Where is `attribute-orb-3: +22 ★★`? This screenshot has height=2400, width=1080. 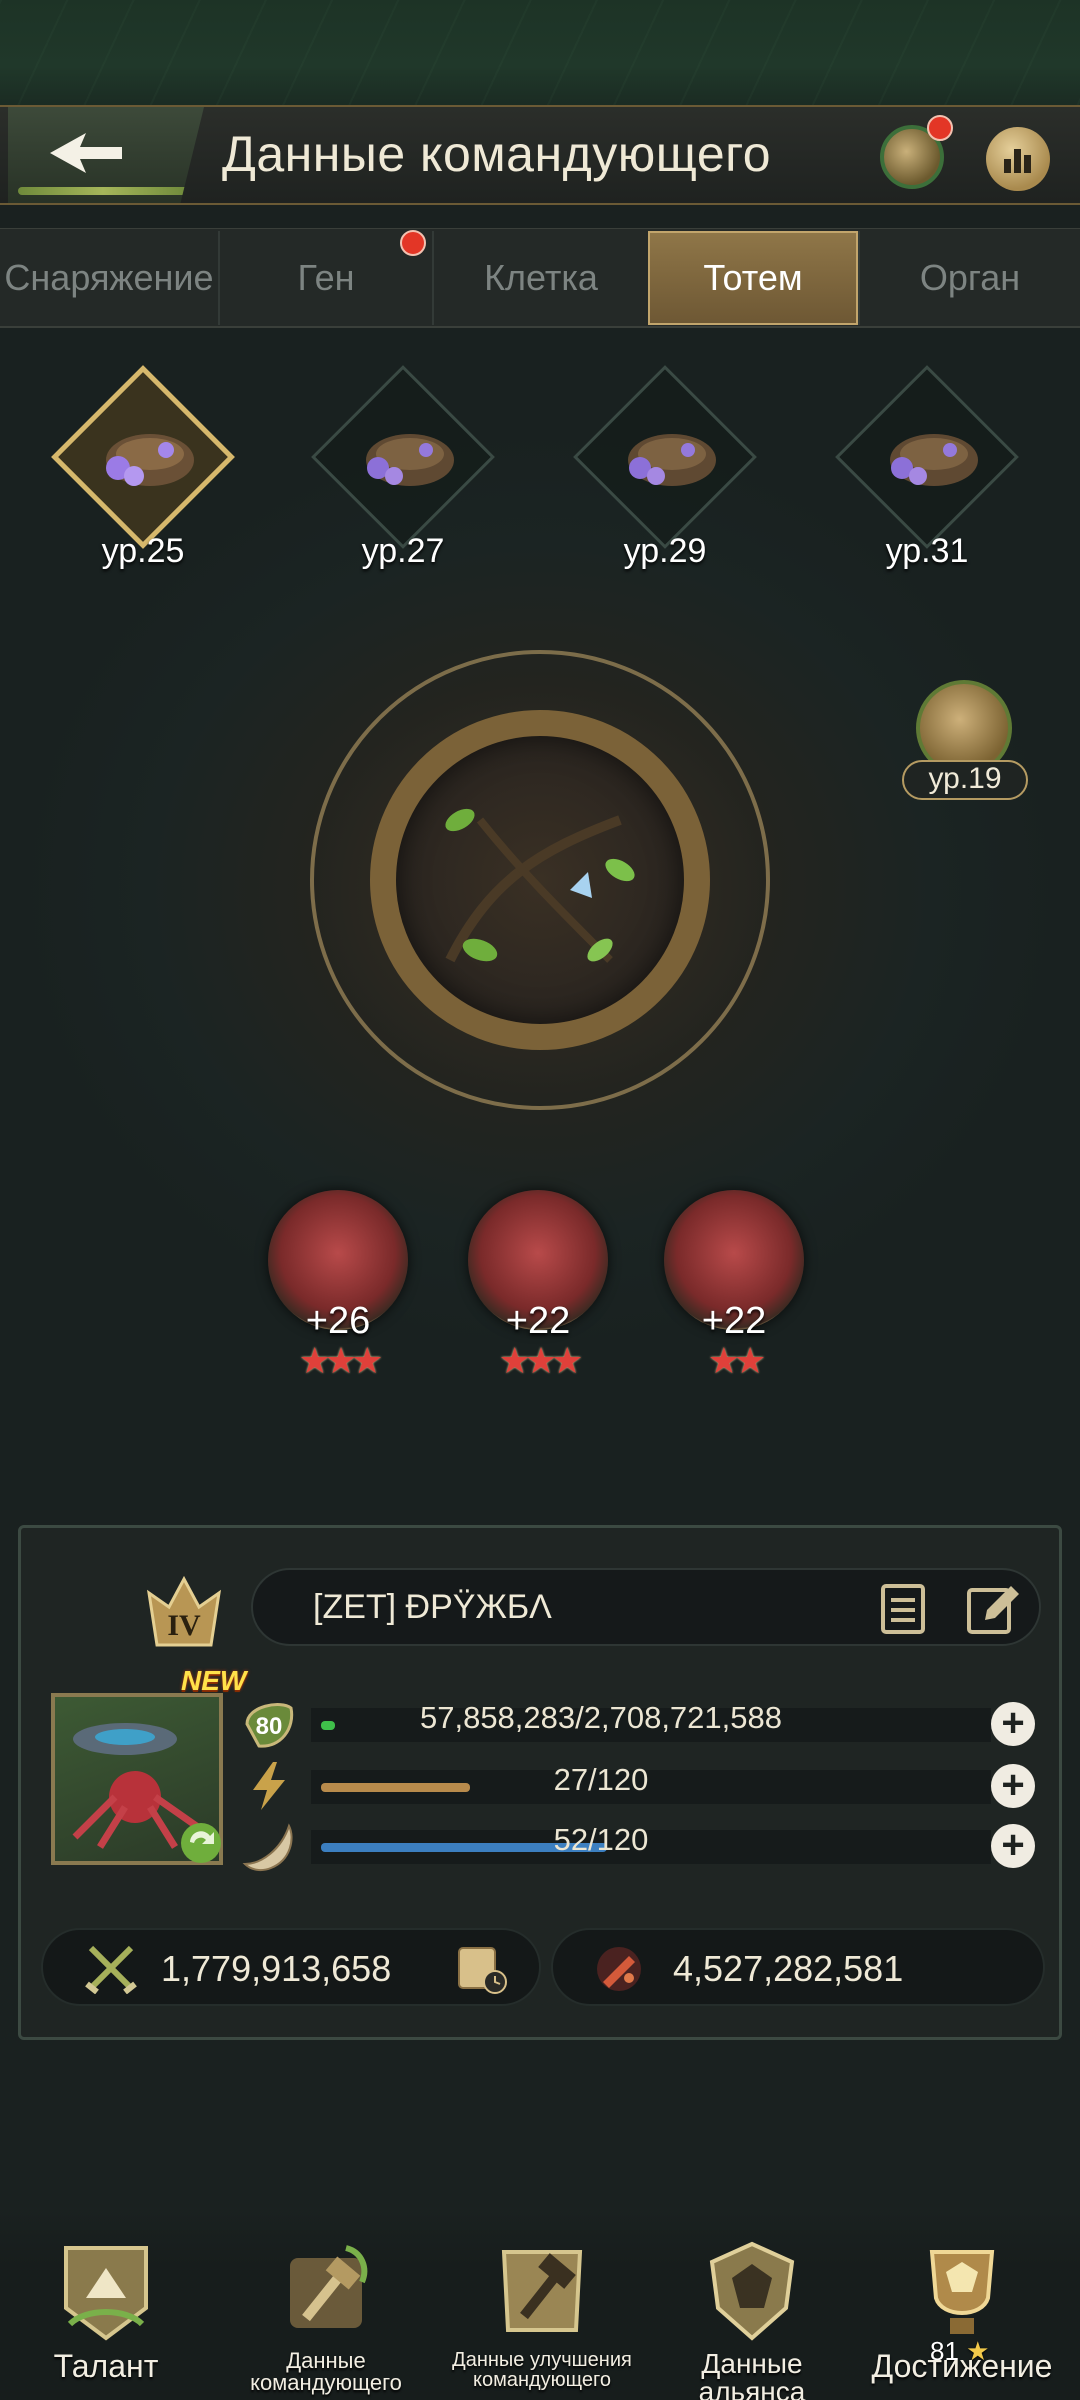 attribute-orb-3: +22 ★★ is located at coordinates (734, 1290).